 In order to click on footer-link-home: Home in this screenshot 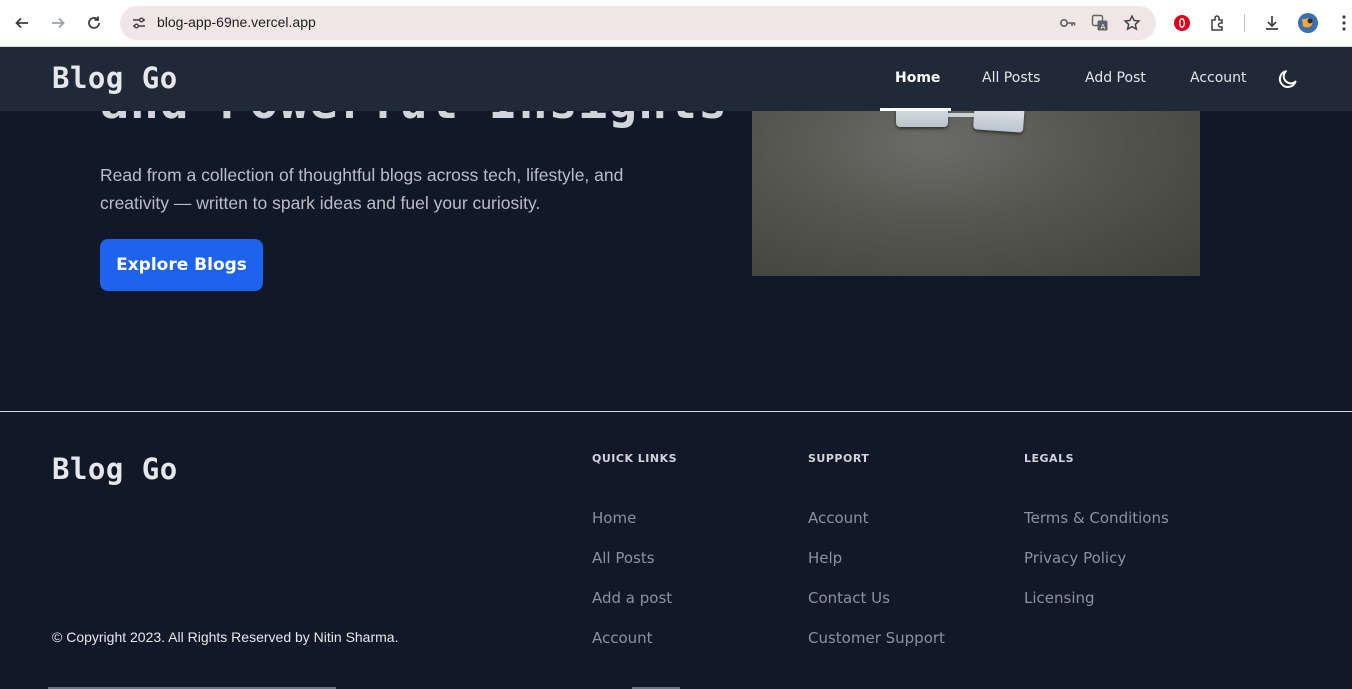, I will do `click(634, 528)`.